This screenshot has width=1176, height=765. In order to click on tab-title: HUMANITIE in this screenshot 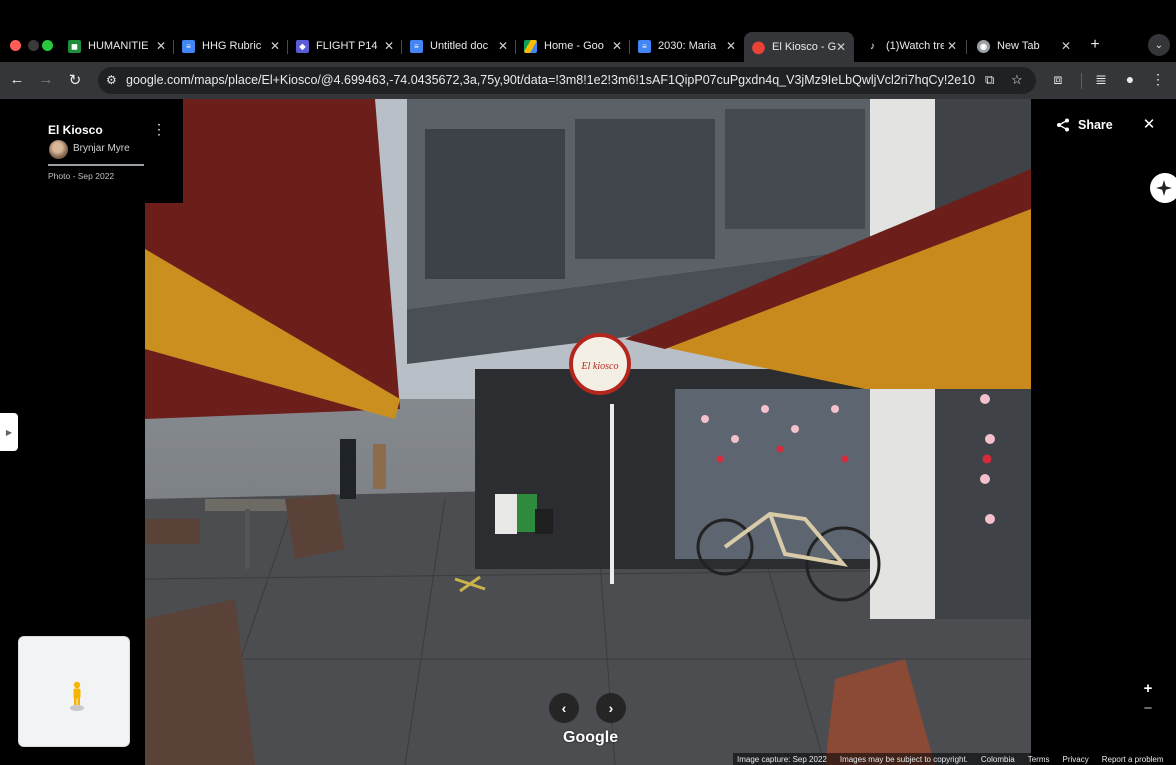, I will do `click(118, 46)`.